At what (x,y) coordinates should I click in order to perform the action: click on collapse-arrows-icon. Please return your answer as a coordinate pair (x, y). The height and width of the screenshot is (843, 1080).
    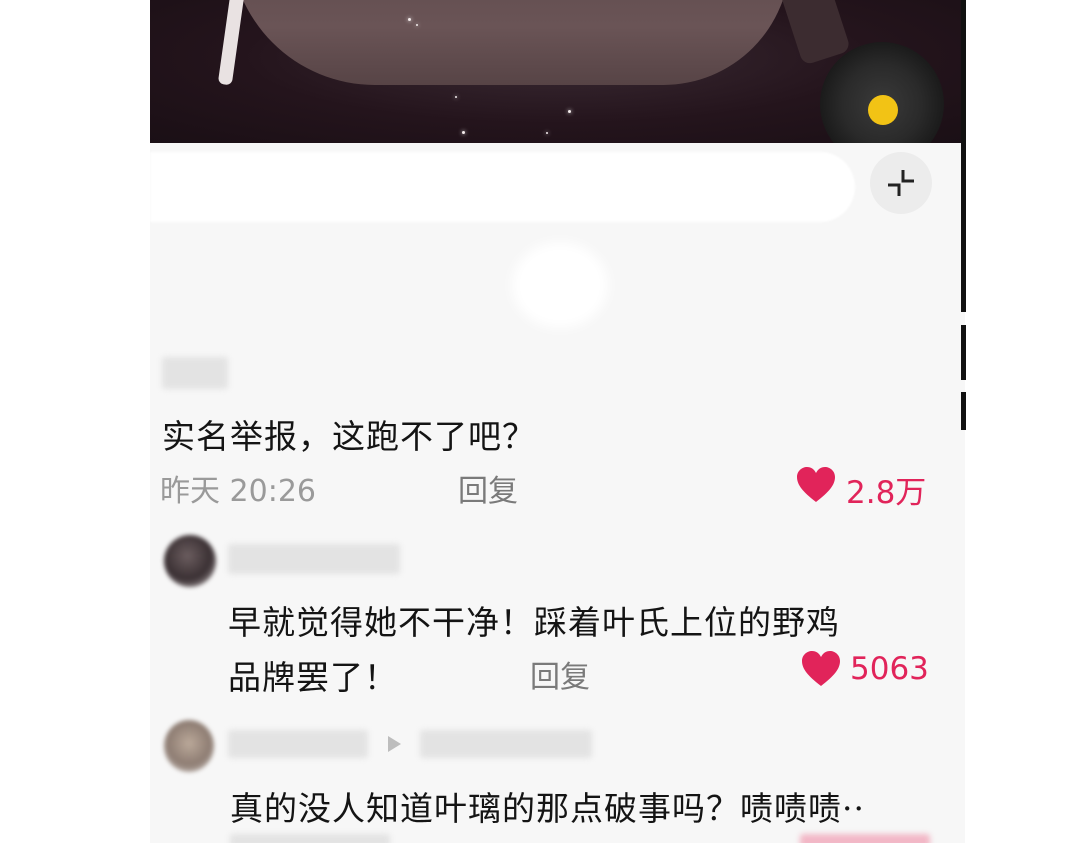
    Looking at the image, I should click on (901, 183).